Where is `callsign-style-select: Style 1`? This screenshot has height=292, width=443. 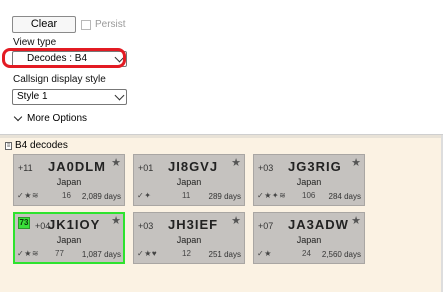
callsign-style-select: Style 1 is located at coordinates (69, 97).